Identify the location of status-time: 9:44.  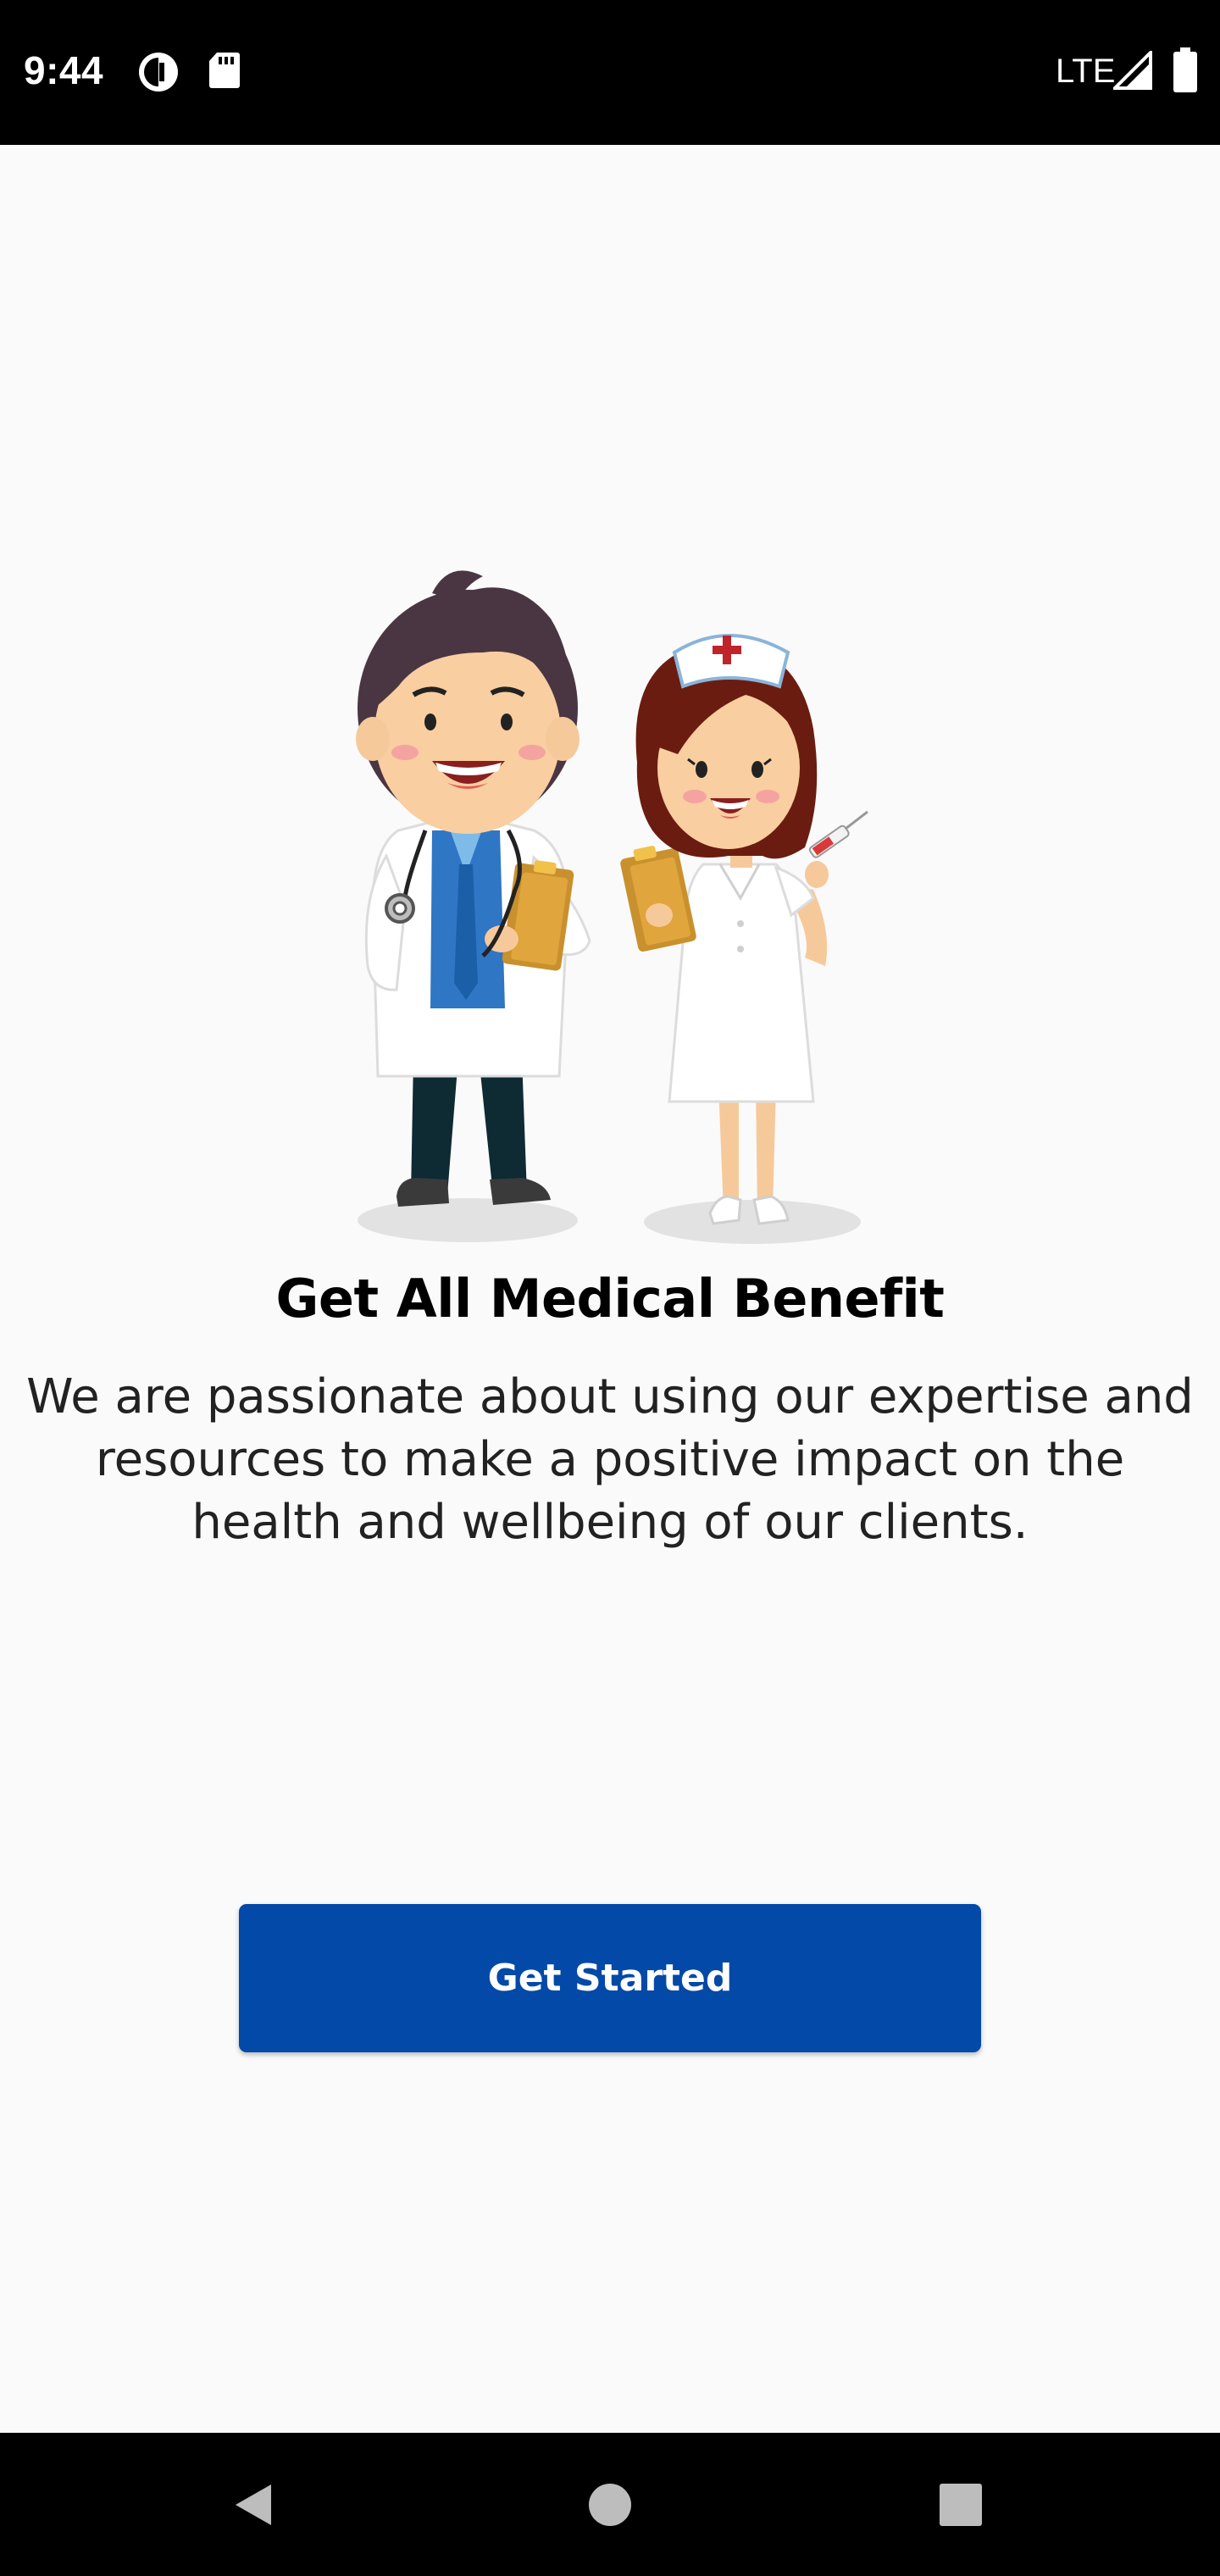
(64, 70).